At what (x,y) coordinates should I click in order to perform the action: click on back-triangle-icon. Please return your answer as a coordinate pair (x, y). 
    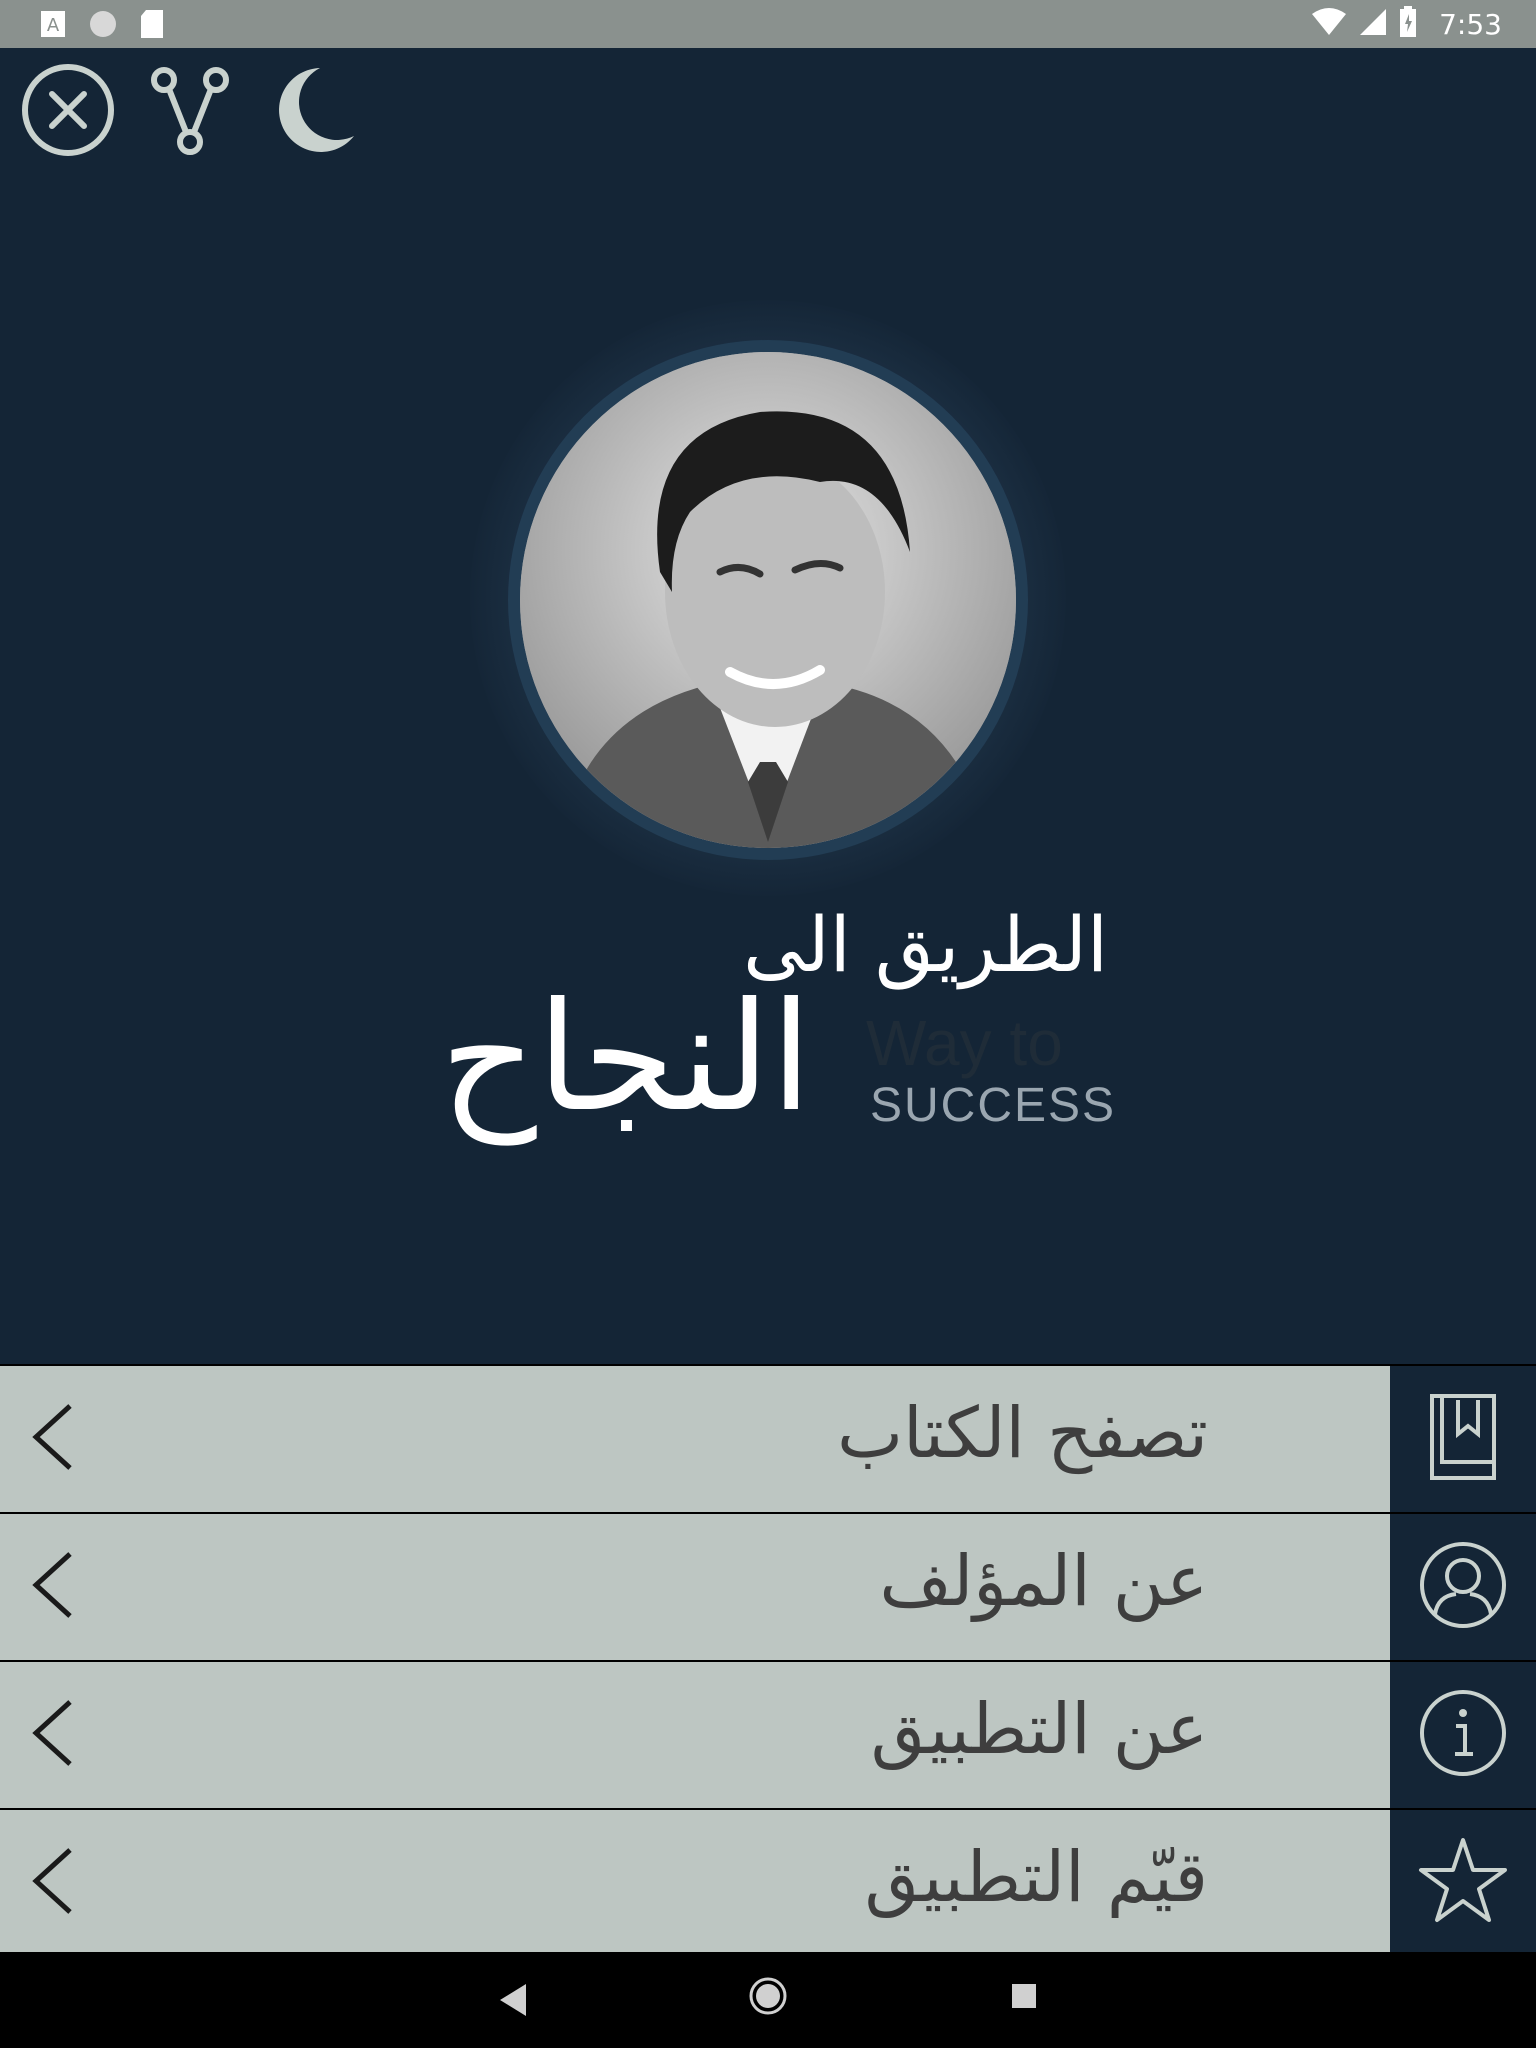
    Looking at the image, I should click on (512, 2002).